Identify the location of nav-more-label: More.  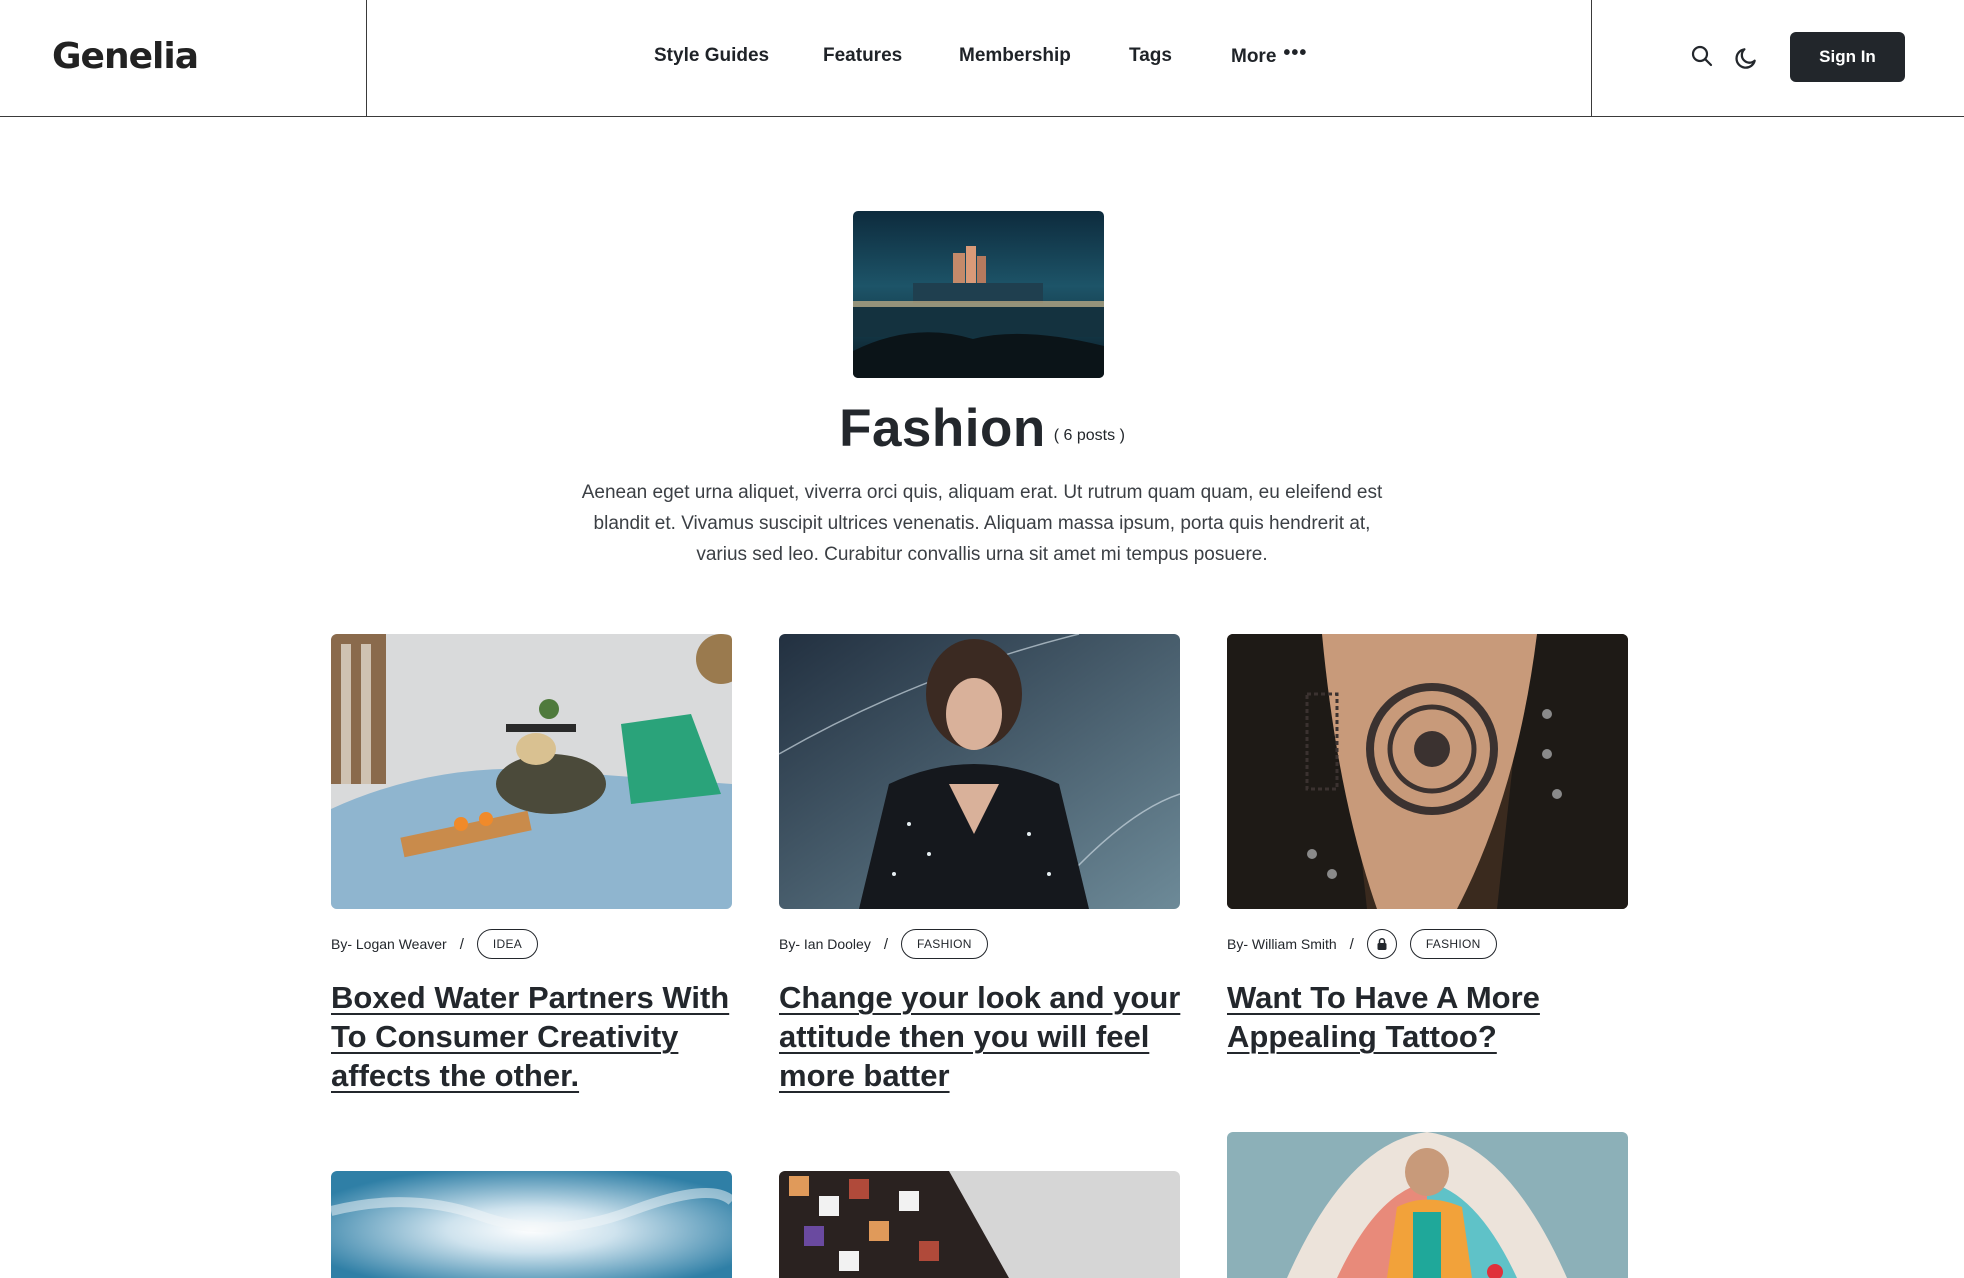
(1254, 56).